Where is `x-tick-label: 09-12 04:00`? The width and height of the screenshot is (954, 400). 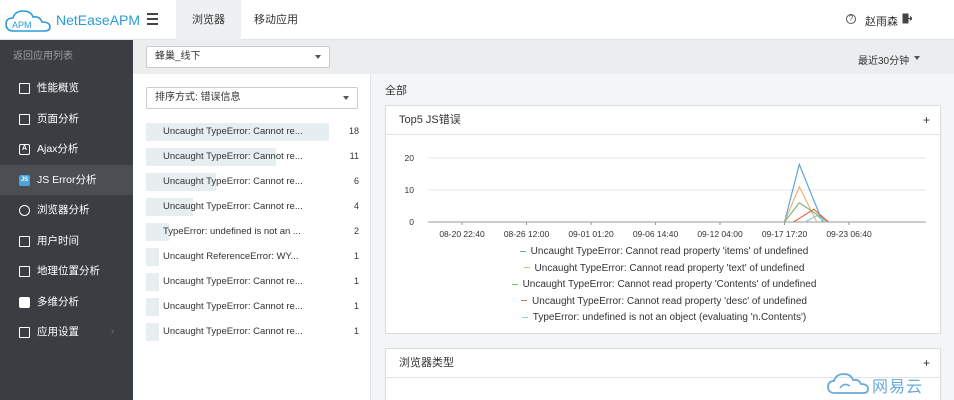 x-tick-label: 09-12 04:00 is located at coordinates (720, 234).